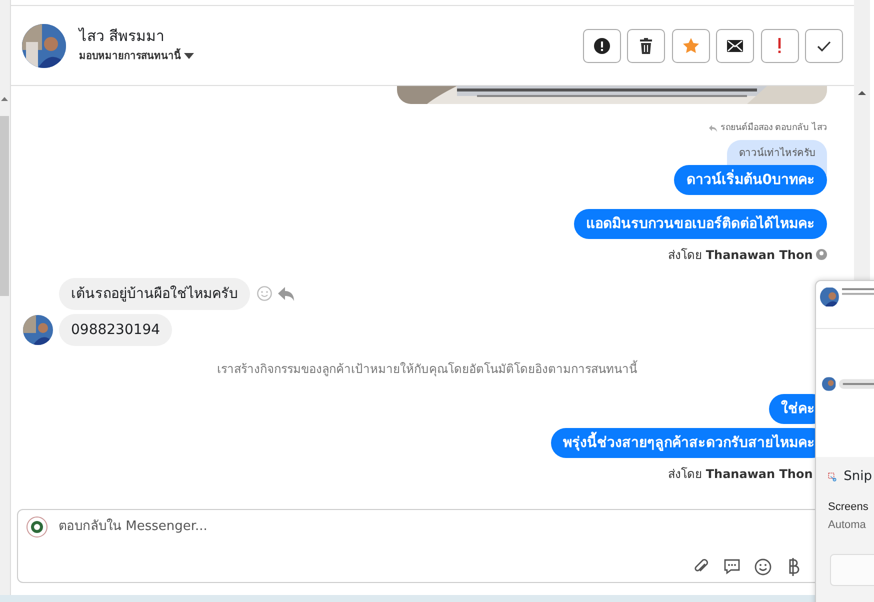 The height and width of the screenshot is (602, 874). I want to click on notification-text: Automa, so click(847, 525).